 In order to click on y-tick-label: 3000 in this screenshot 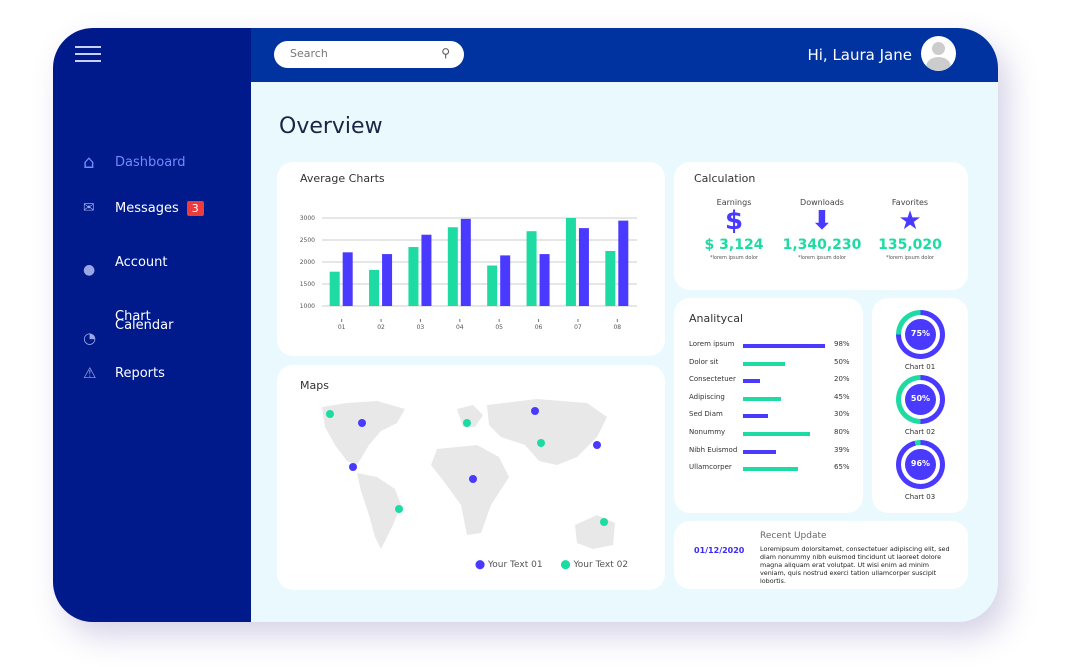, I will do `click(307, 218)`.